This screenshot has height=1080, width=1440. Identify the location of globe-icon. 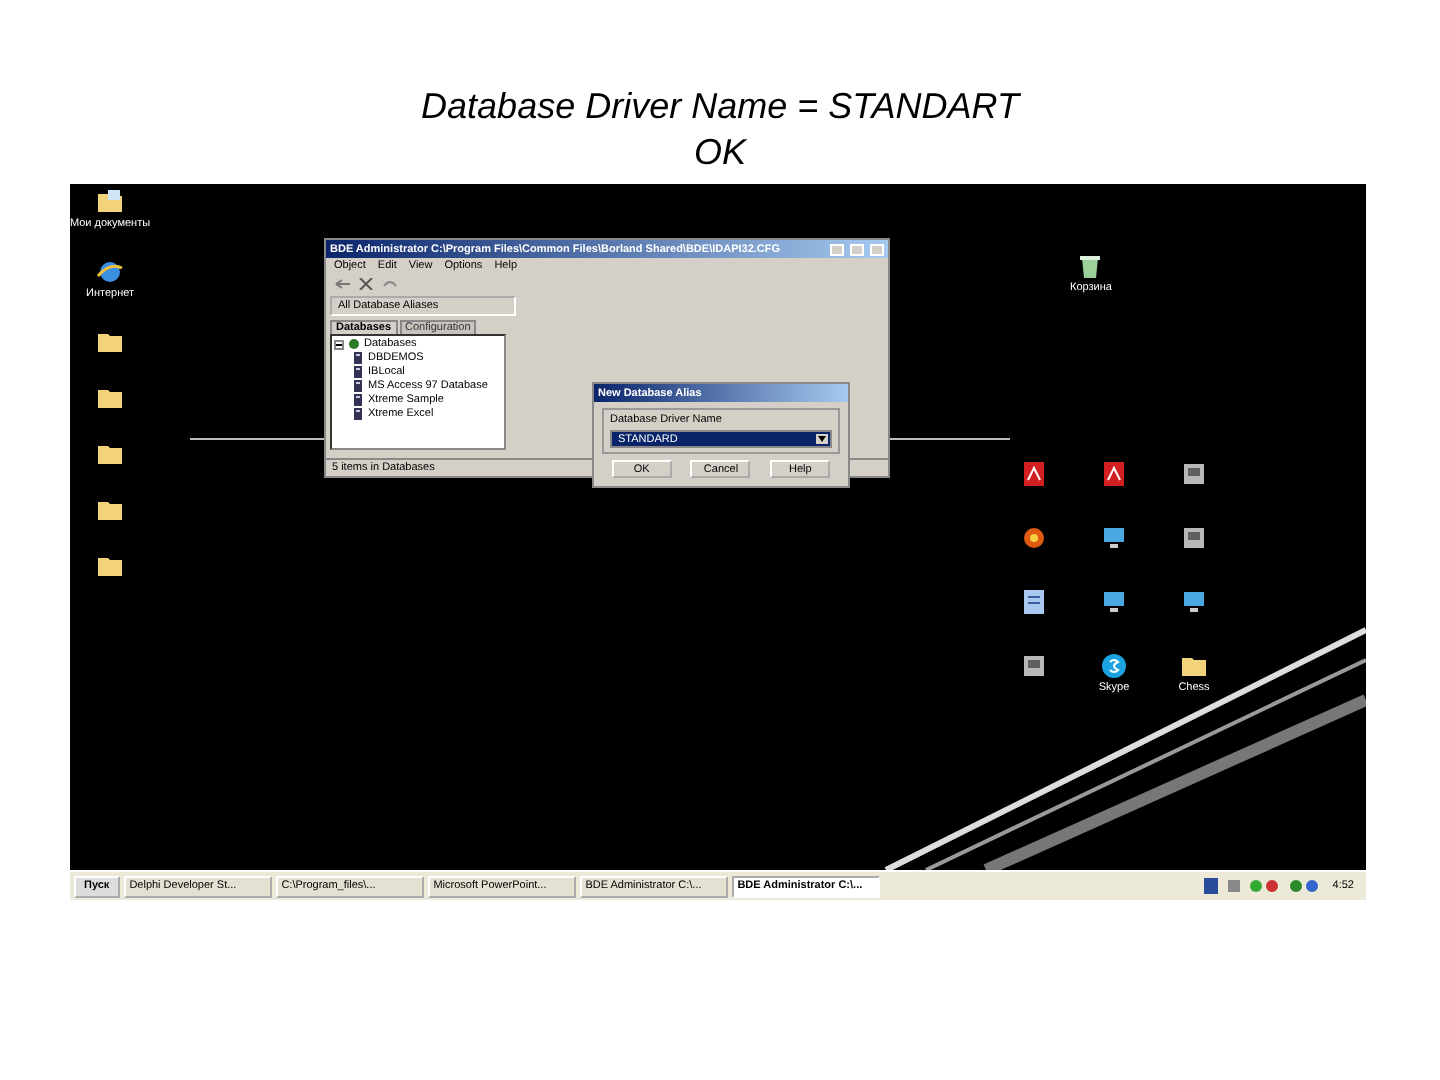
(110, 272).